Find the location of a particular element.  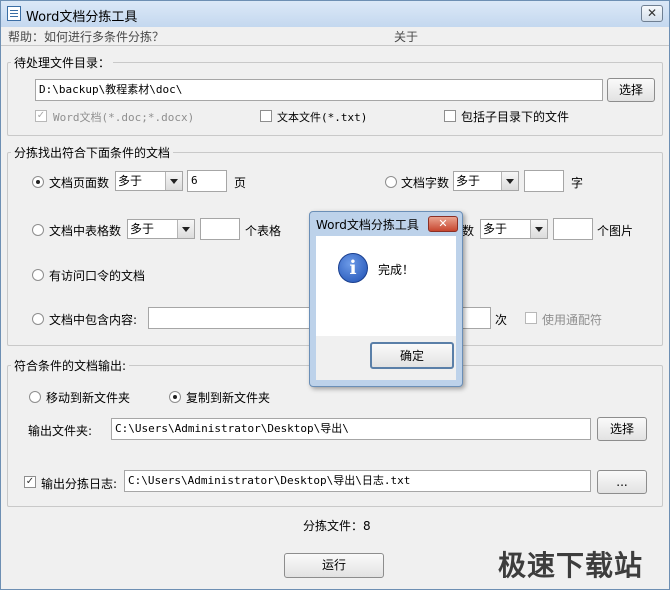

word-count-unit: 字 is located at coordinates (577, 183).